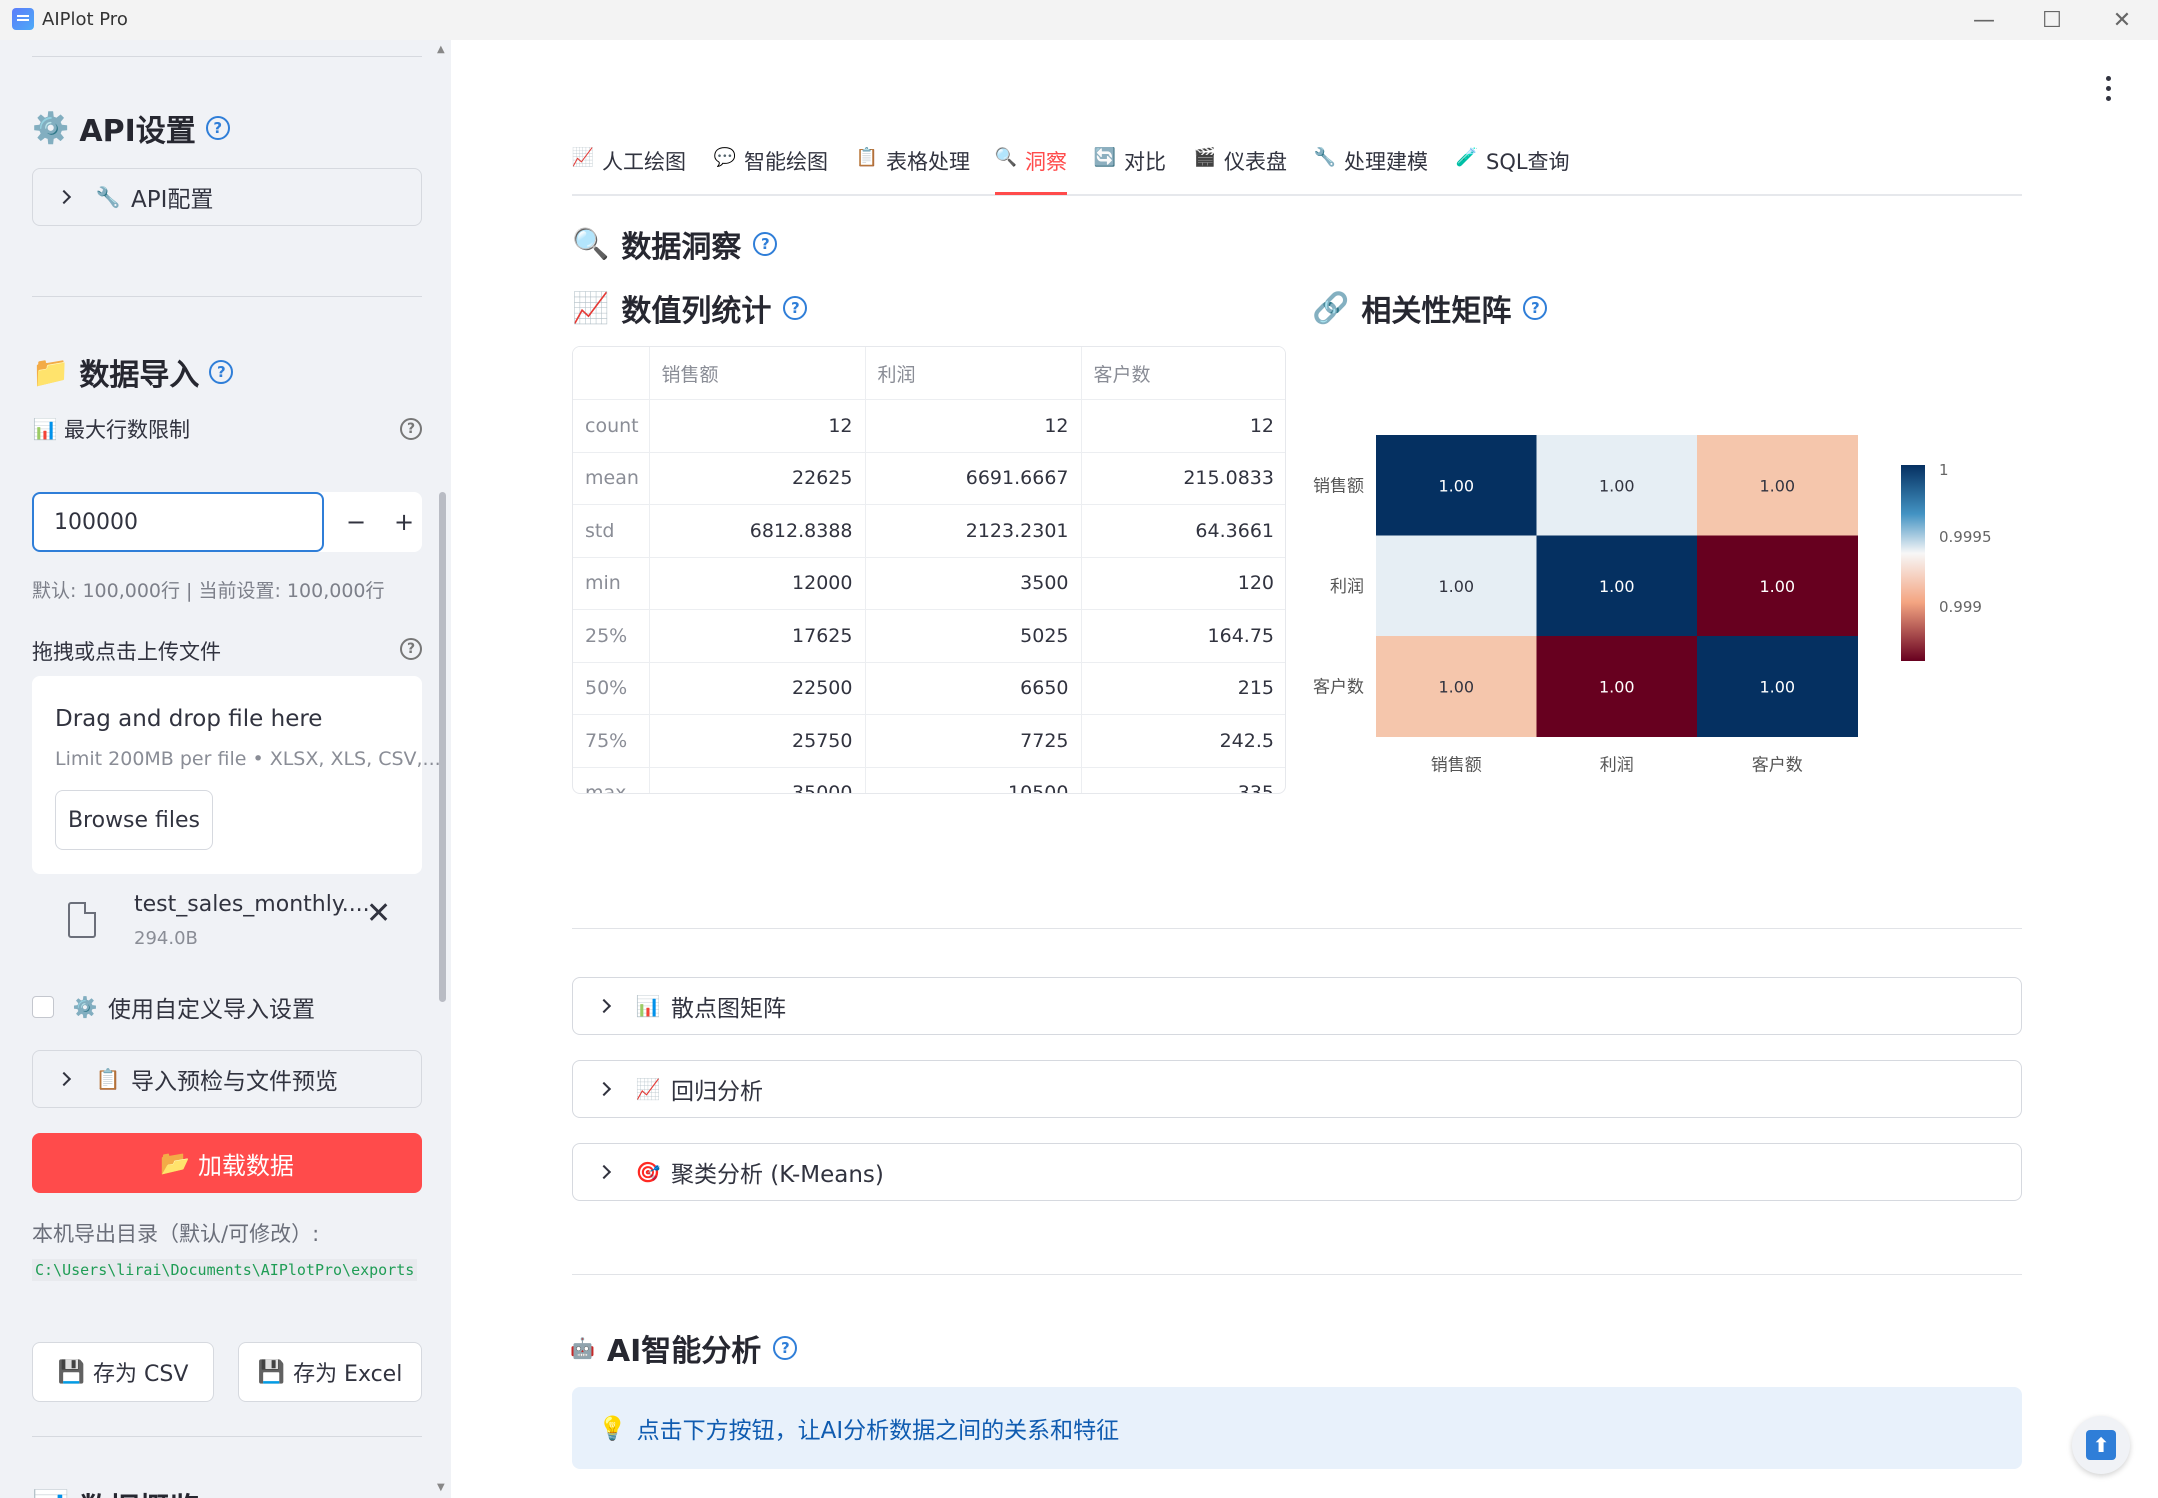  I want to click on folder-icon: 📂, so click(175, 1163).